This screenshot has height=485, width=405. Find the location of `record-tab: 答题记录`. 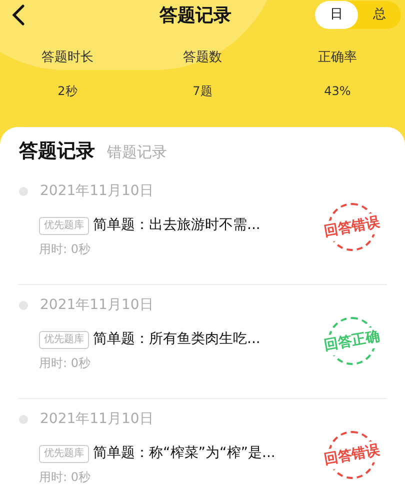

record-tab: 答题记录 is located at coordinates (57, 151).